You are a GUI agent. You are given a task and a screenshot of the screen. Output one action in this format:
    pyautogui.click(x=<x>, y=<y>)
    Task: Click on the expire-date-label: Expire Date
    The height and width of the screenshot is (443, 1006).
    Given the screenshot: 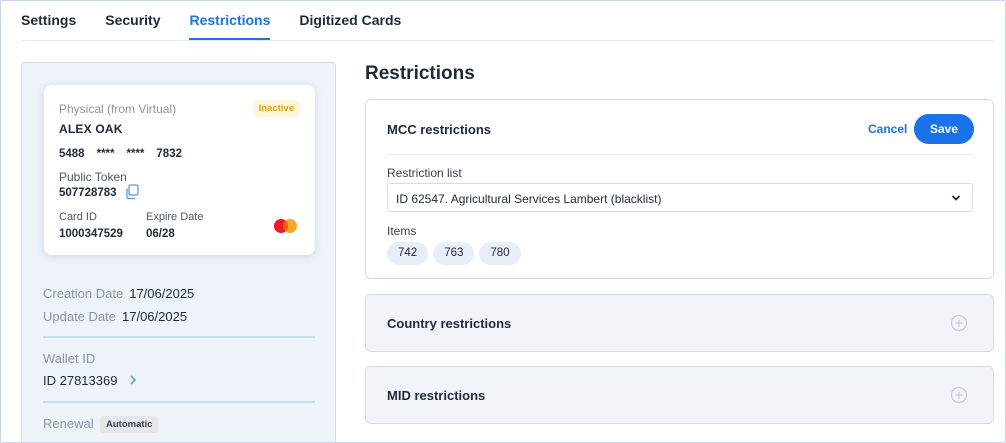 What is the action you would take?
    pyautogui.click(x=175, y=217)
    